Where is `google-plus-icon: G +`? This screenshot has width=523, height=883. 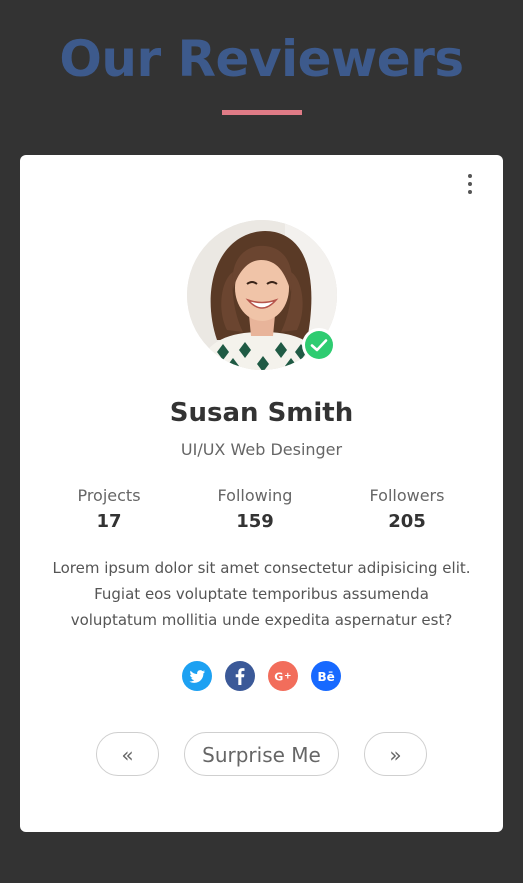
google-plus-icon: G + is located at coordinates (283, 676).